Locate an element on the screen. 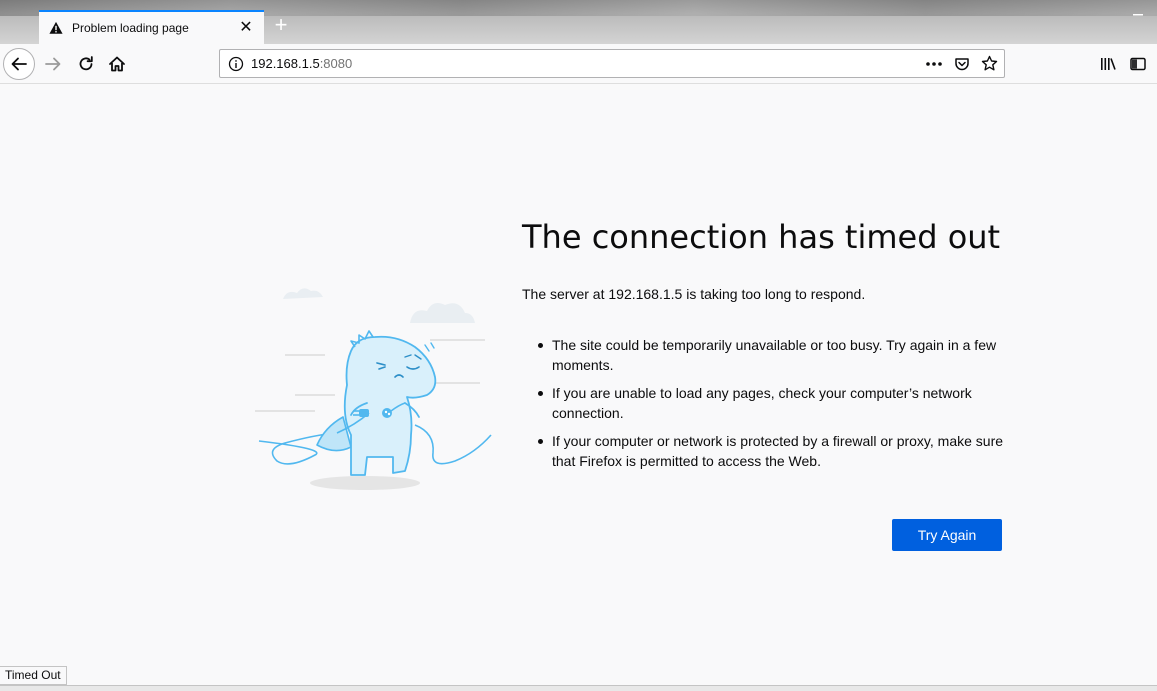 The image size is (1157, 691). ellipsis-icon is located at coordinates (934, 63).